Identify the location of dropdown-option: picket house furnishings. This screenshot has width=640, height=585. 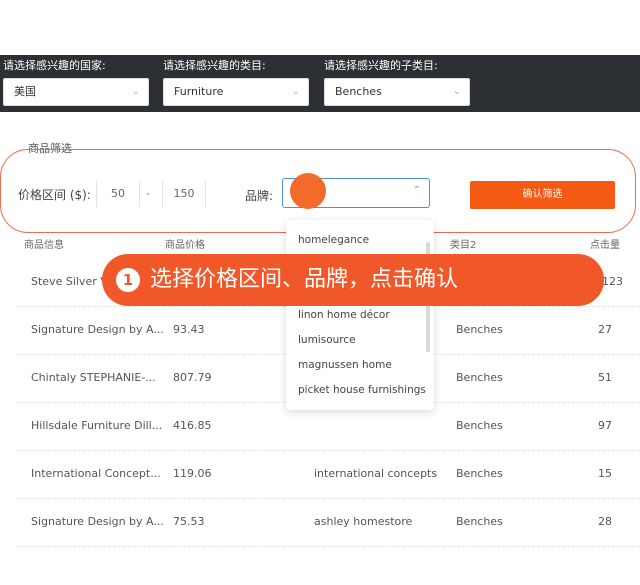
(362, 390).